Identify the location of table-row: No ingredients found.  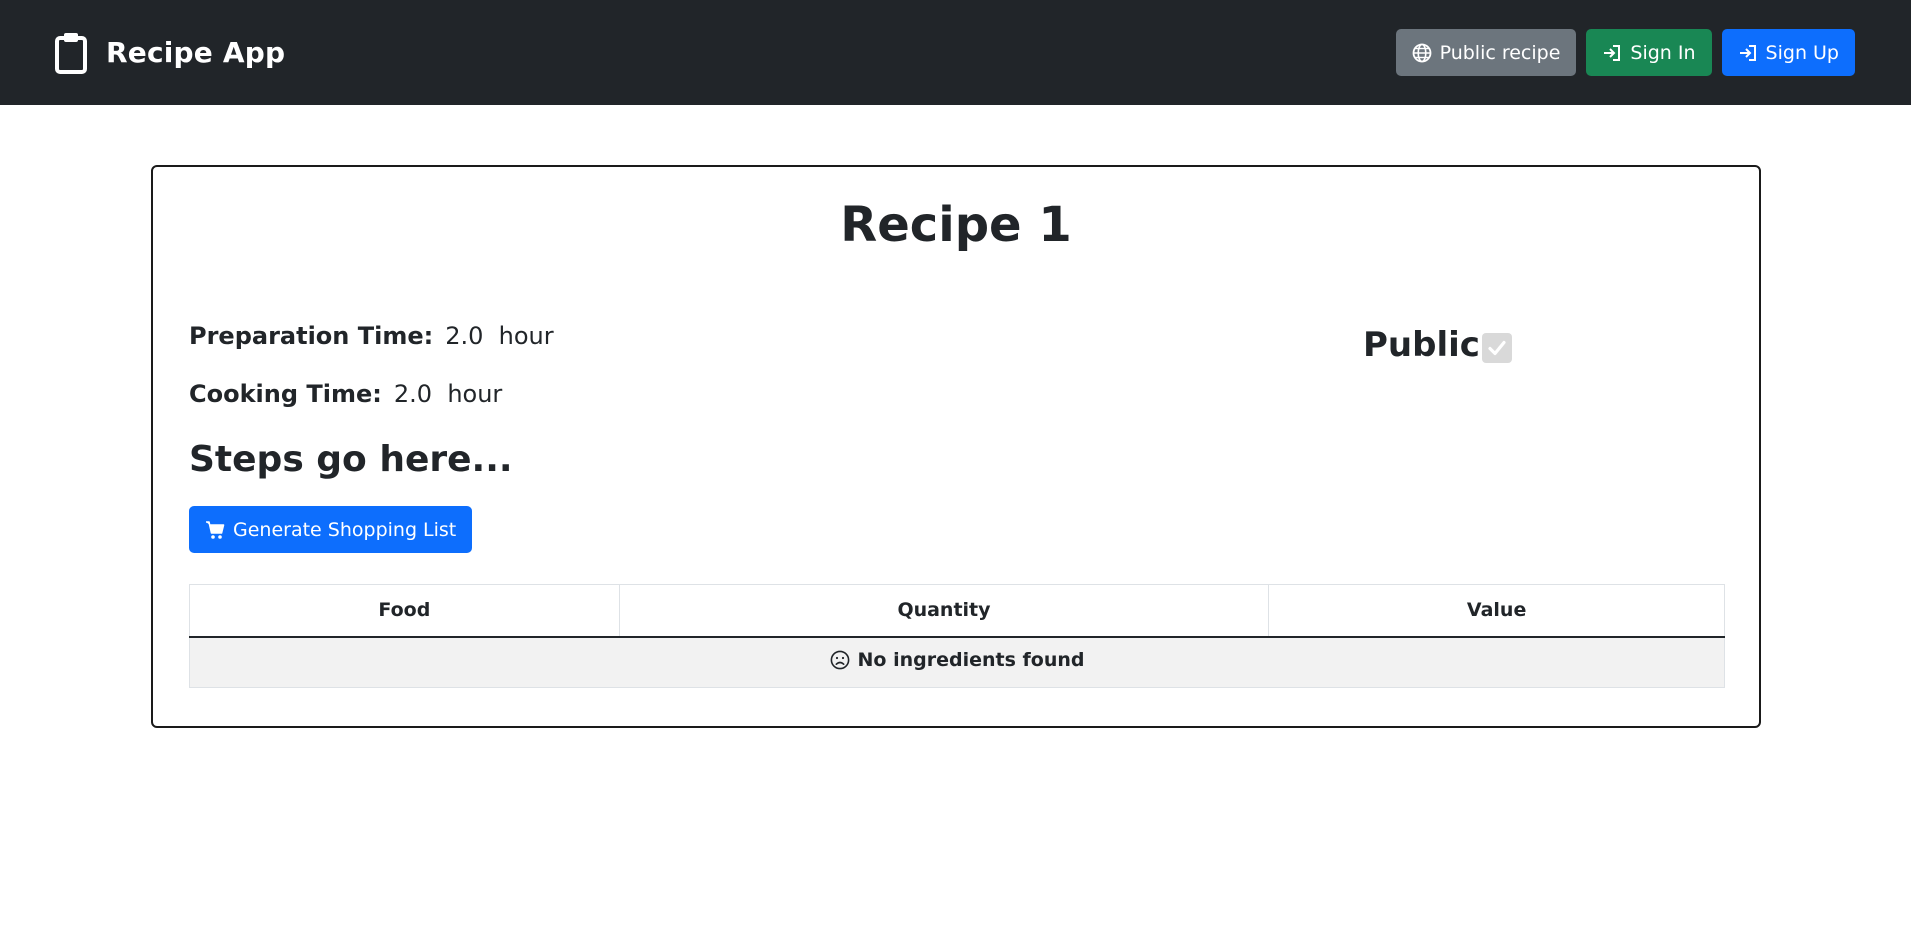
(957, 662).